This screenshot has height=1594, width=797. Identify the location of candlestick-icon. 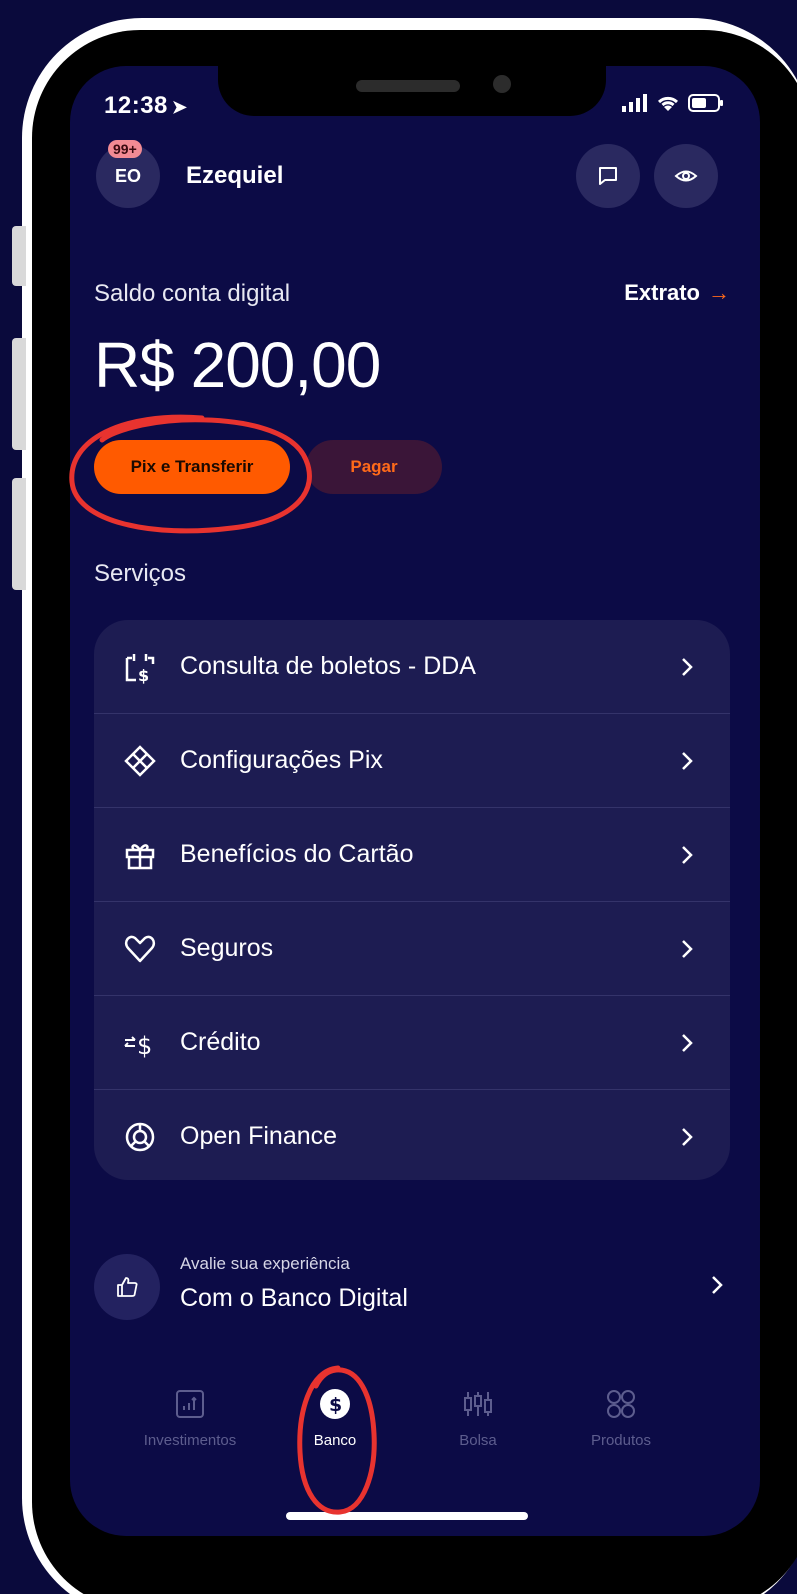
(478, 1404).